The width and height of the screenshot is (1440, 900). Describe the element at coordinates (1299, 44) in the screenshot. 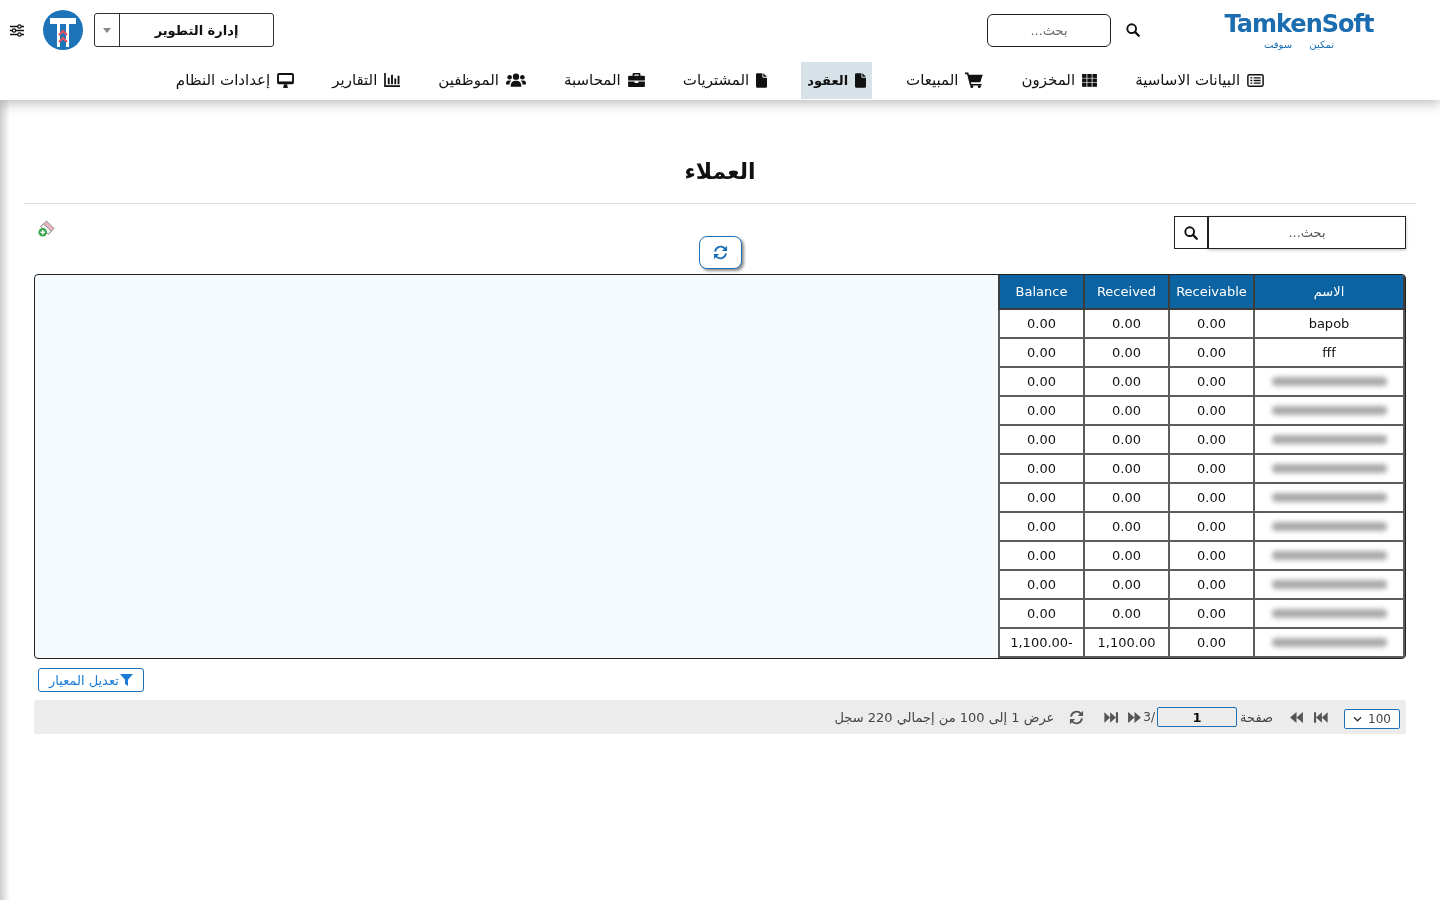

I see `logo-tagline: تمكين سوفت` at that location.